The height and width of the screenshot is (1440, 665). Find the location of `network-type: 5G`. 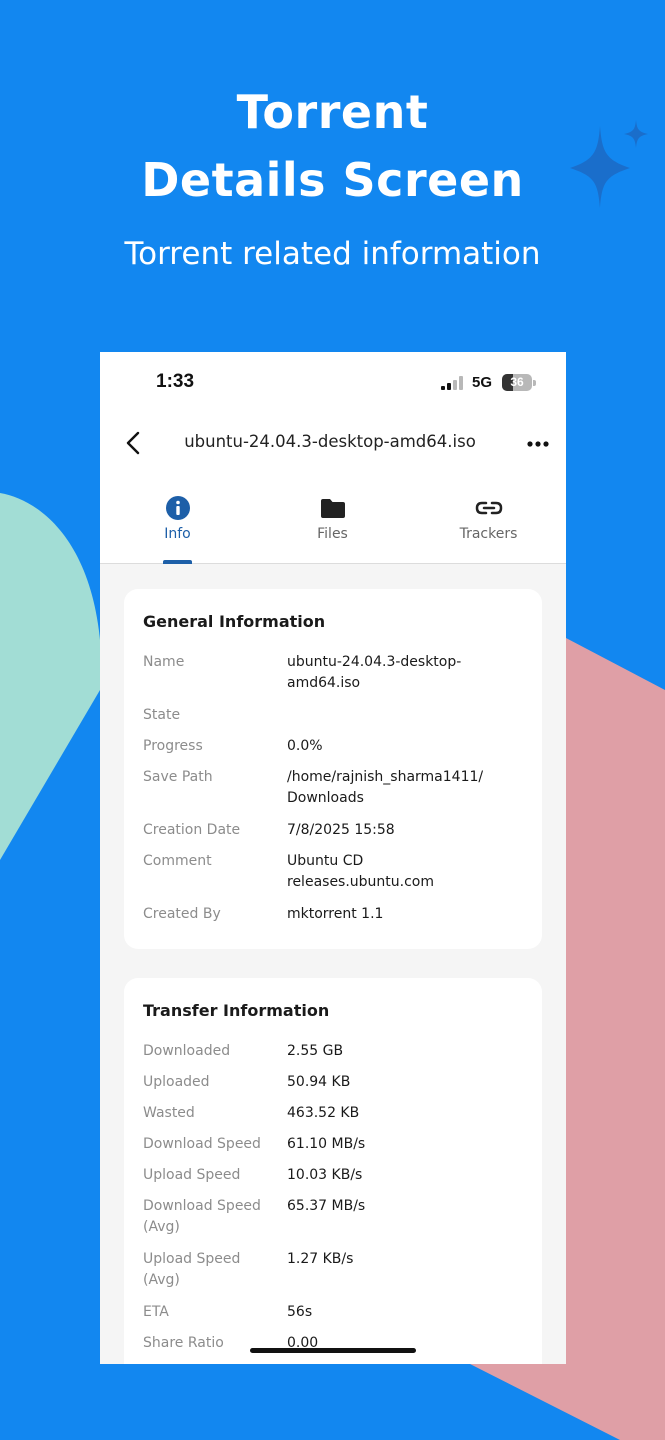

network-type: 5G is located at coordinates (482, 382).